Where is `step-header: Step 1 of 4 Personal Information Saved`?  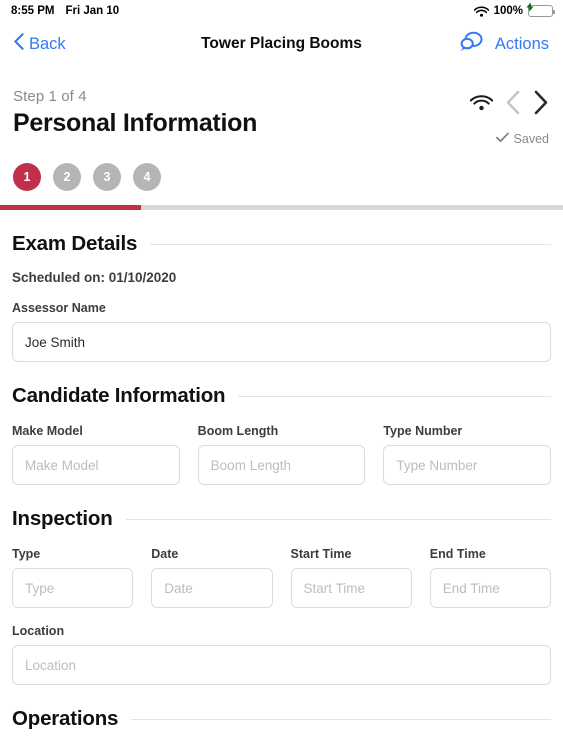
step-header: Step 1 of 4 Personal Information Saved is located at coordinates (281, 106).